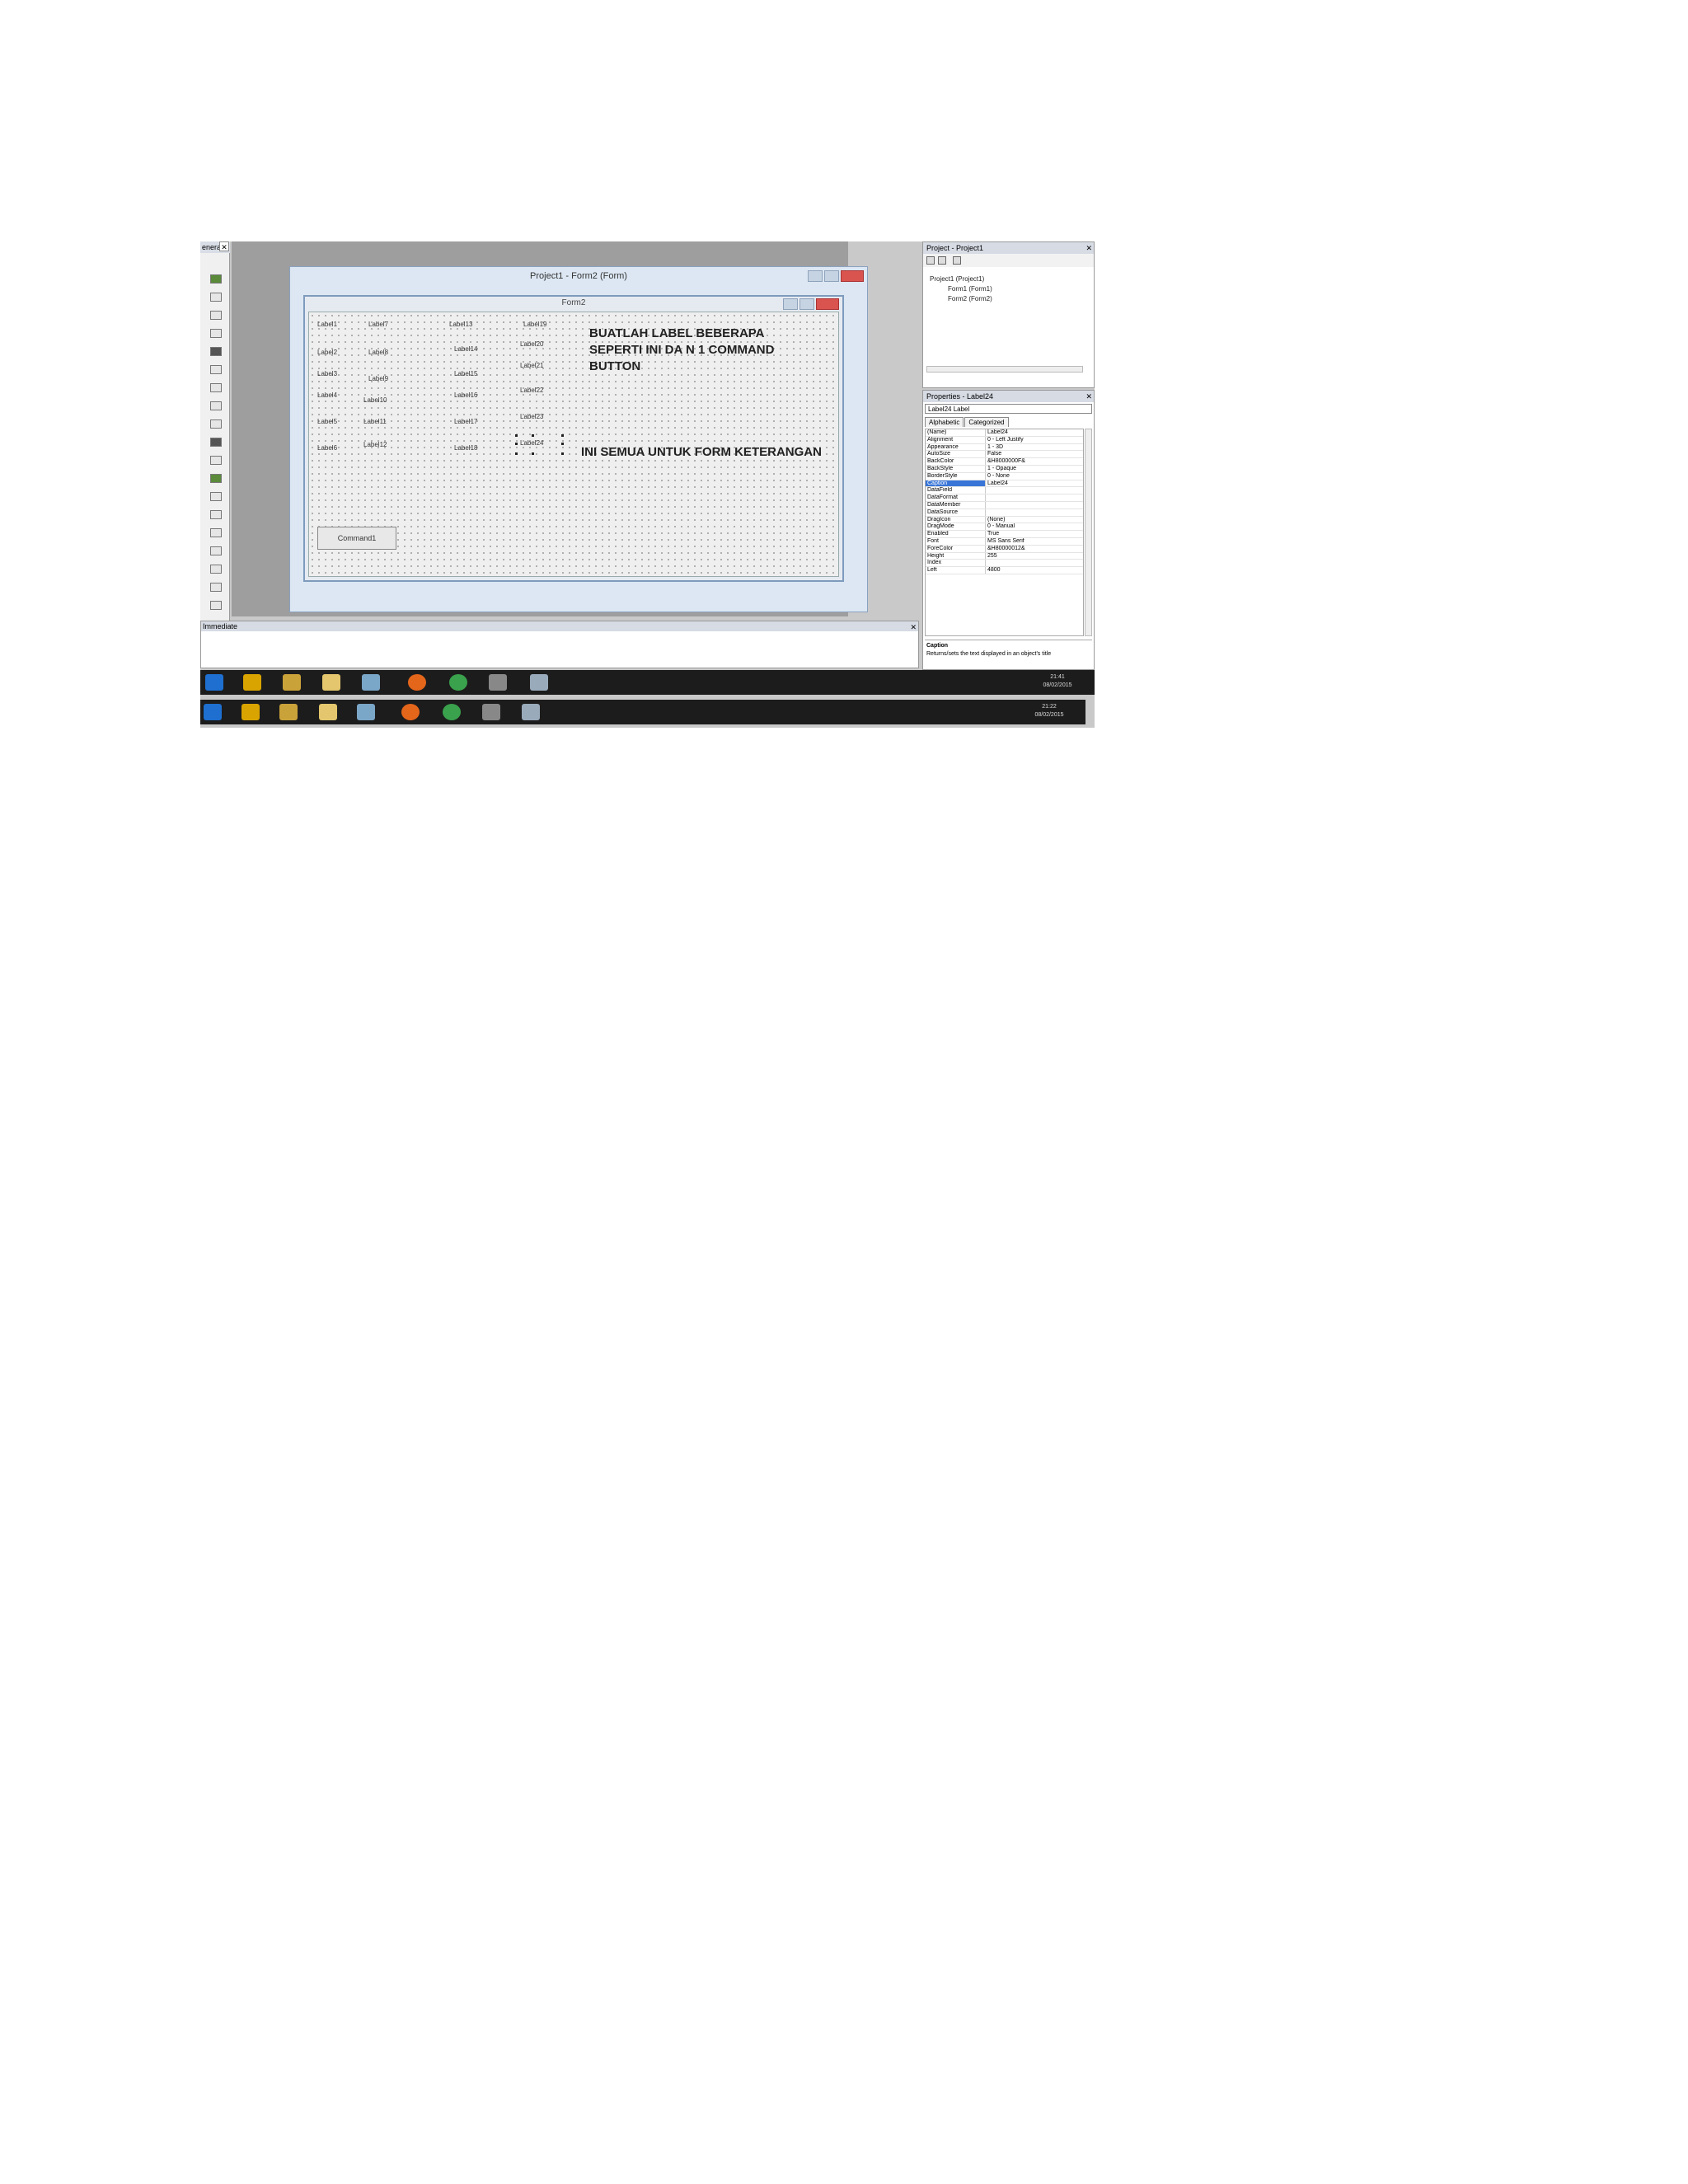 The height and width of the screenshot is (2184, 1688). Describe the element at coordinates (1005, 462) in the screenshot. I see `property-row: BackColor &H8000000F&` at that location.